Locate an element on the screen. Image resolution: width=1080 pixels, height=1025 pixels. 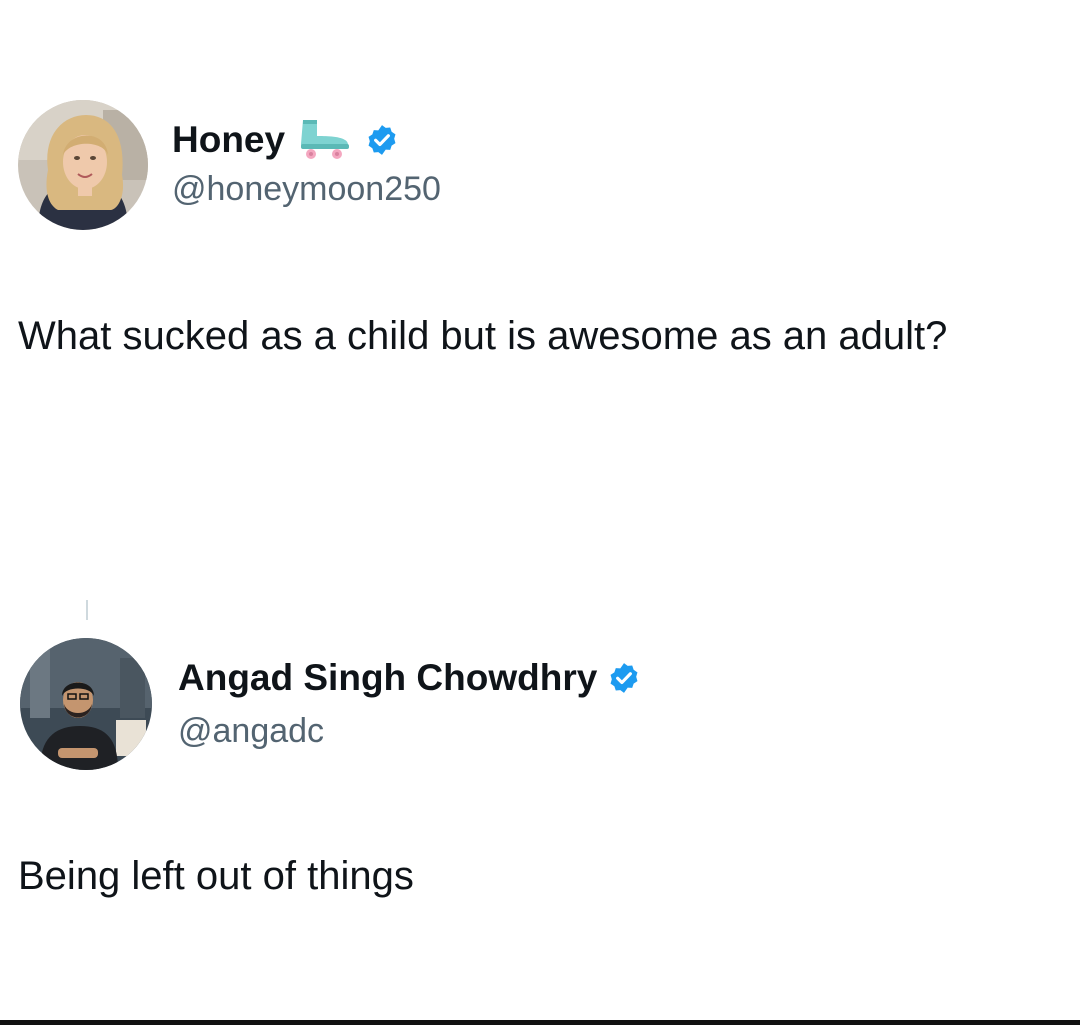
avatar-angad-image is located at coordinates (86, 704).